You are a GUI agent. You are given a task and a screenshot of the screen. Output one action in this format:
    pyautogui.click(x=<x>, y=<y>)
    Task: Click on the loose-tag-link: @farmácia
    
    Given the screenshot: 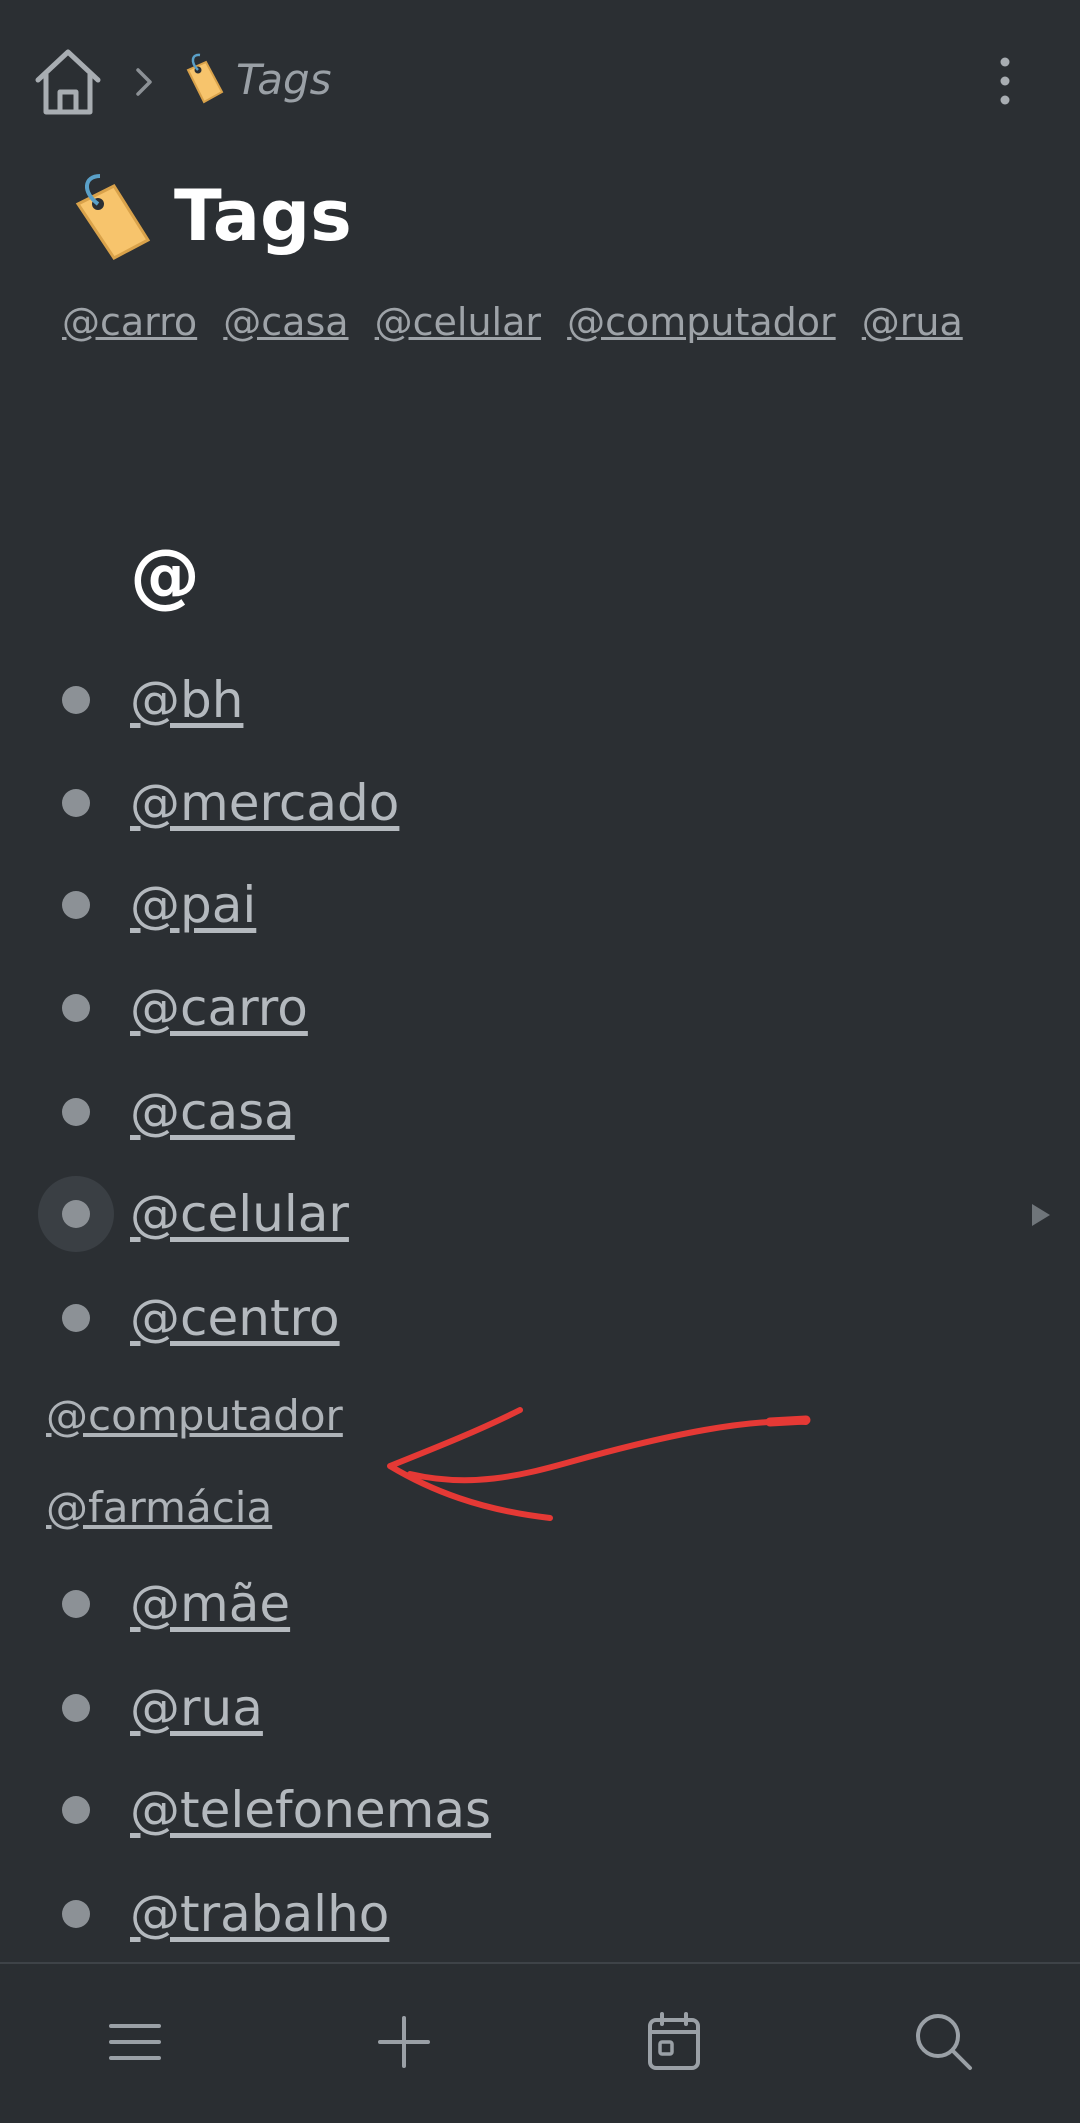 What is the action you would take?
    pyautogui.click(x=159, y=1508)
    